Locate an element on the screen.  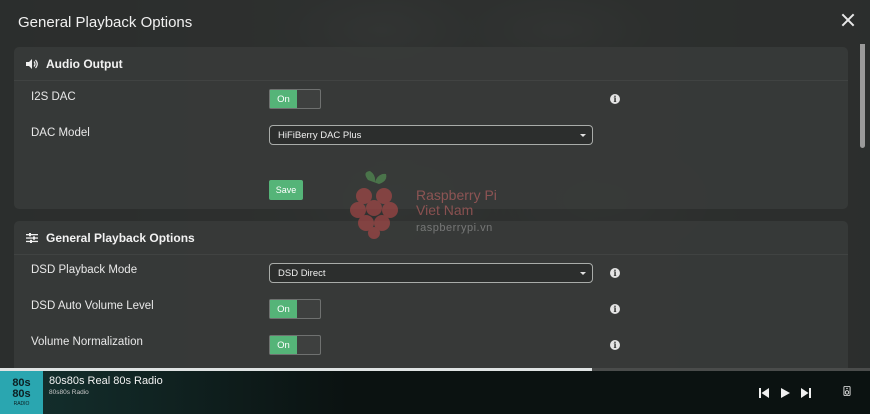
dsd-mode-select: DSD Direct is located at coordinates (431, 273).